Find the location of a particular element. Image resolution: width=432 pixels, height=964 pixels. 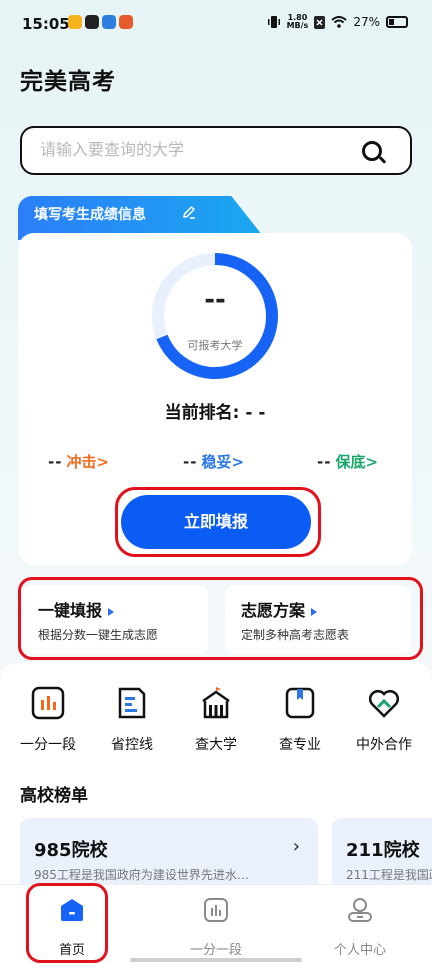

current-rank: 当前排名: - - is located at coordinates (215, 413).